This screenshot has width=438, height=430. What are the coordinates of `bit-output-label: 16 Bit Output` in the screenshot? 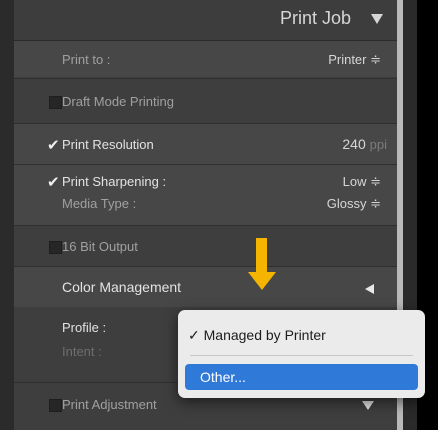 It's located at (100, 246).